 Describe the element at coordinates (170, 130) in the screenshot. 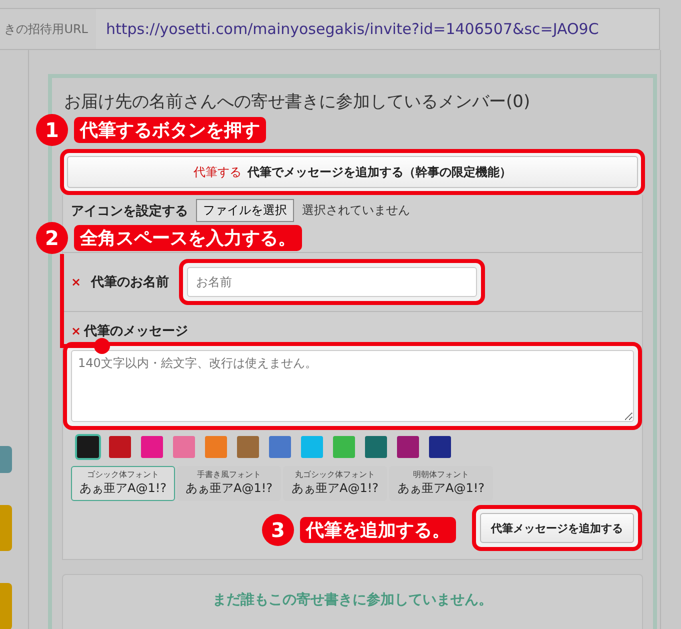

I see `callout-text: 代筆するボタンを押す` at that location.